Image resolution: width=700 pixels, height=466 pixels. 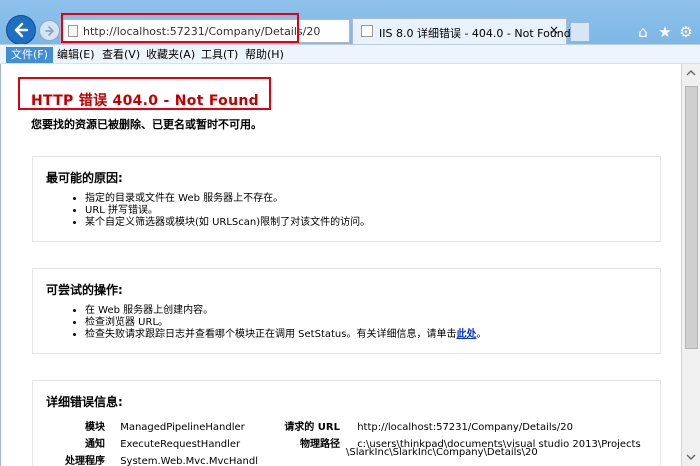 I want to click on detail-label: 模块, so click(x=95, y=427).